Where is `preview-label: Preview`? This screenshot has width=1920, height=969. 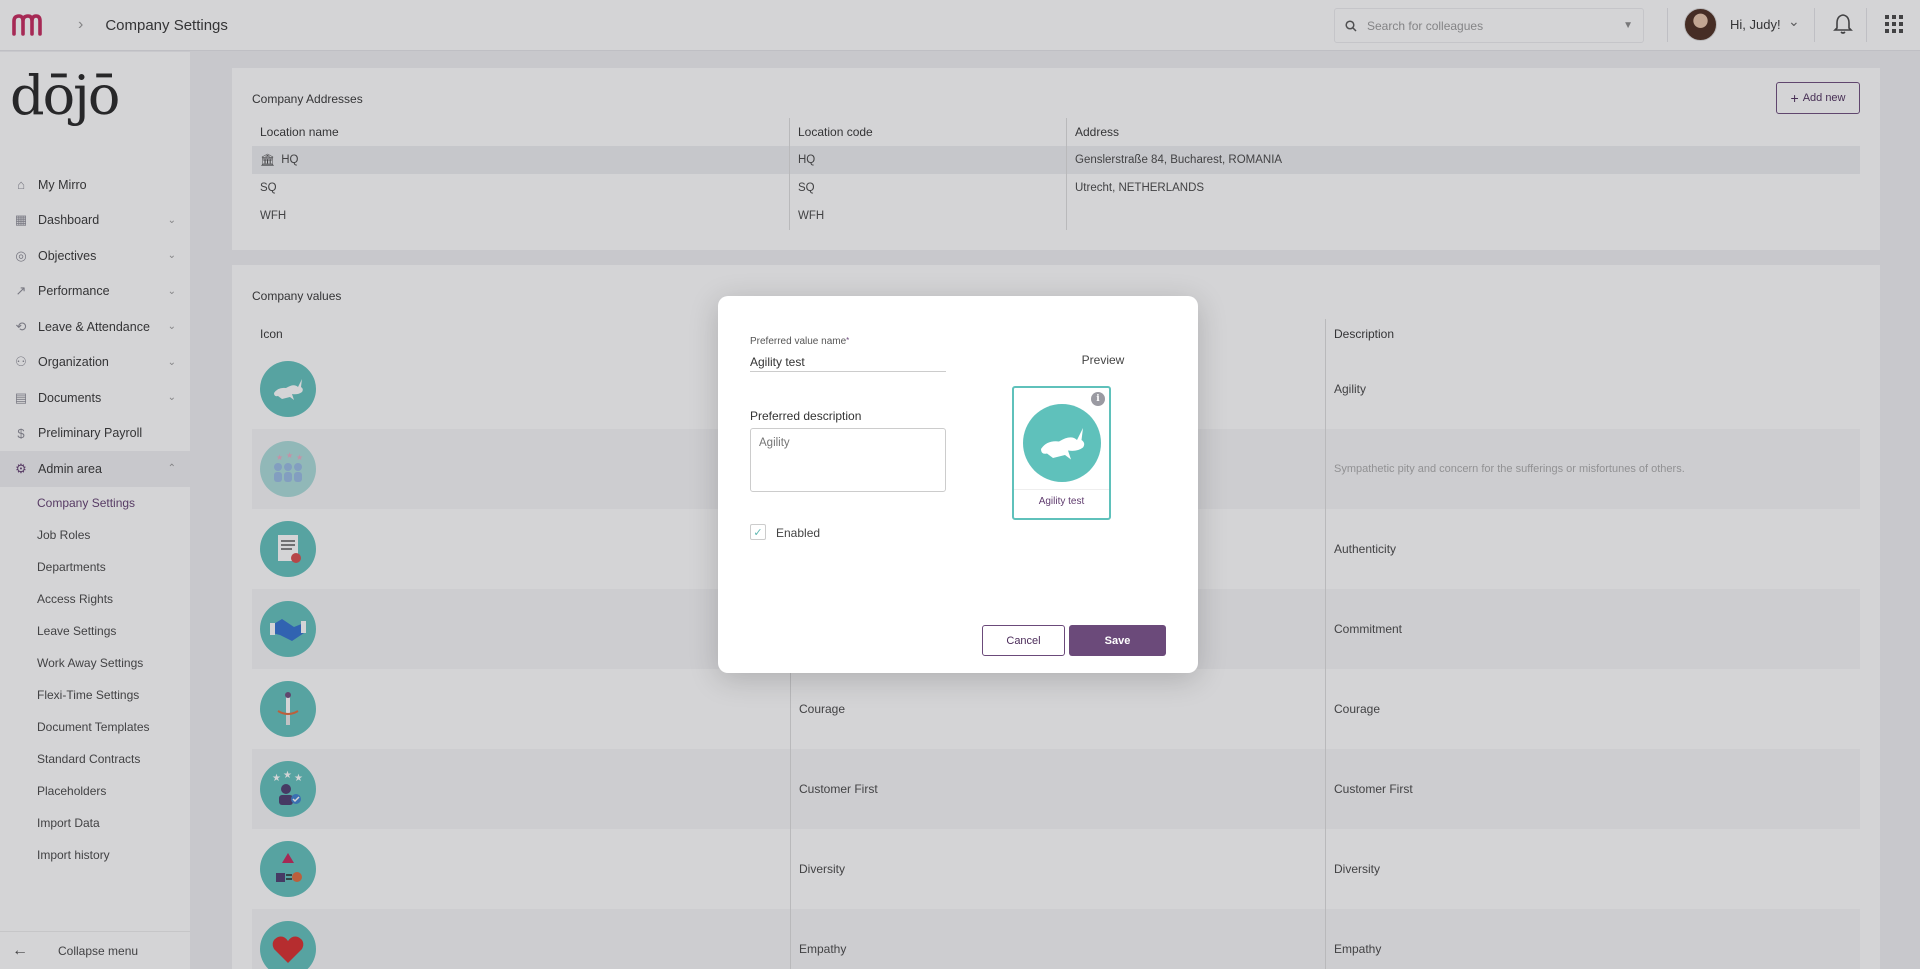
preview-label: Preview is located at coordinates (1103, 360).